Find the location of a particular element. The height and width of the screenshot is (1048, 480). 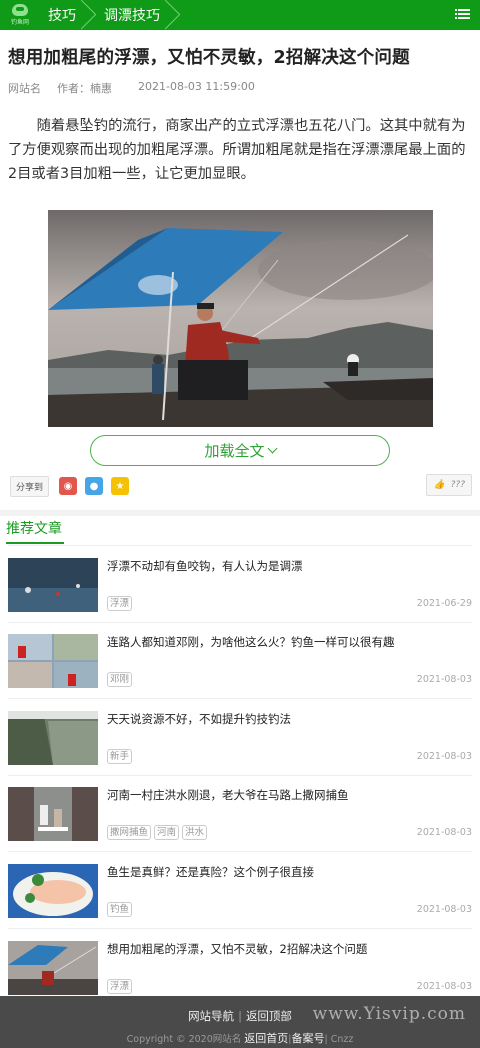

item-tag: 新手 is located at coordinates (120, 756).